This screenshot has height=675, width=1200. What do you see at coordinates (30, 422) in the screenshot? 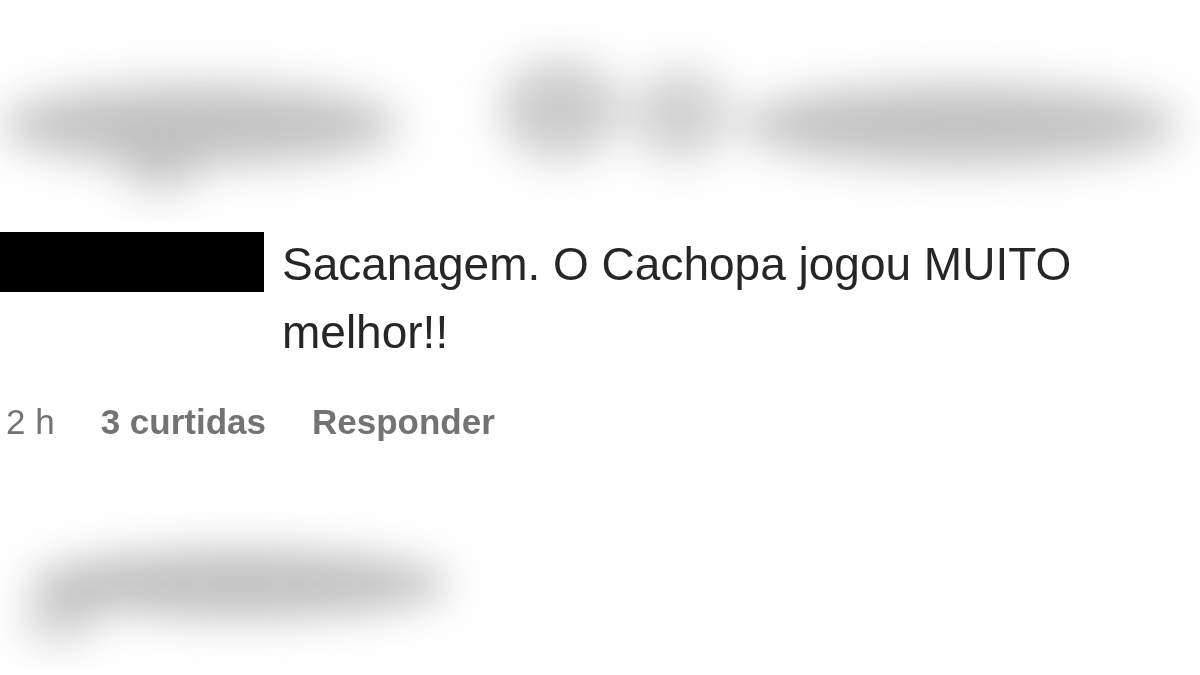
I see `comment-time: 2 h` at bounding box center [30, 422].